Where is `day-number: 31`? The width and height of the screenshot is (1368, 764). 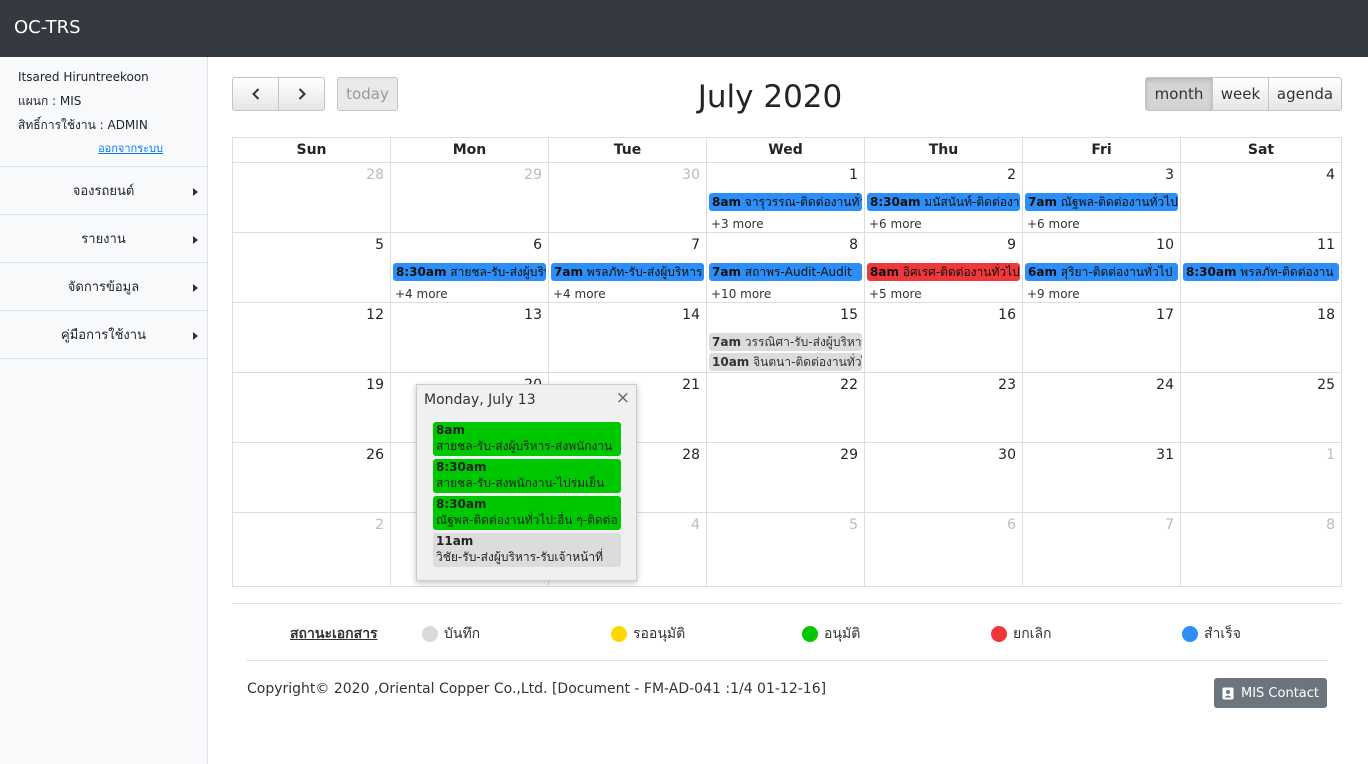 day-number: 31 is located at coordinates (1165, 455).